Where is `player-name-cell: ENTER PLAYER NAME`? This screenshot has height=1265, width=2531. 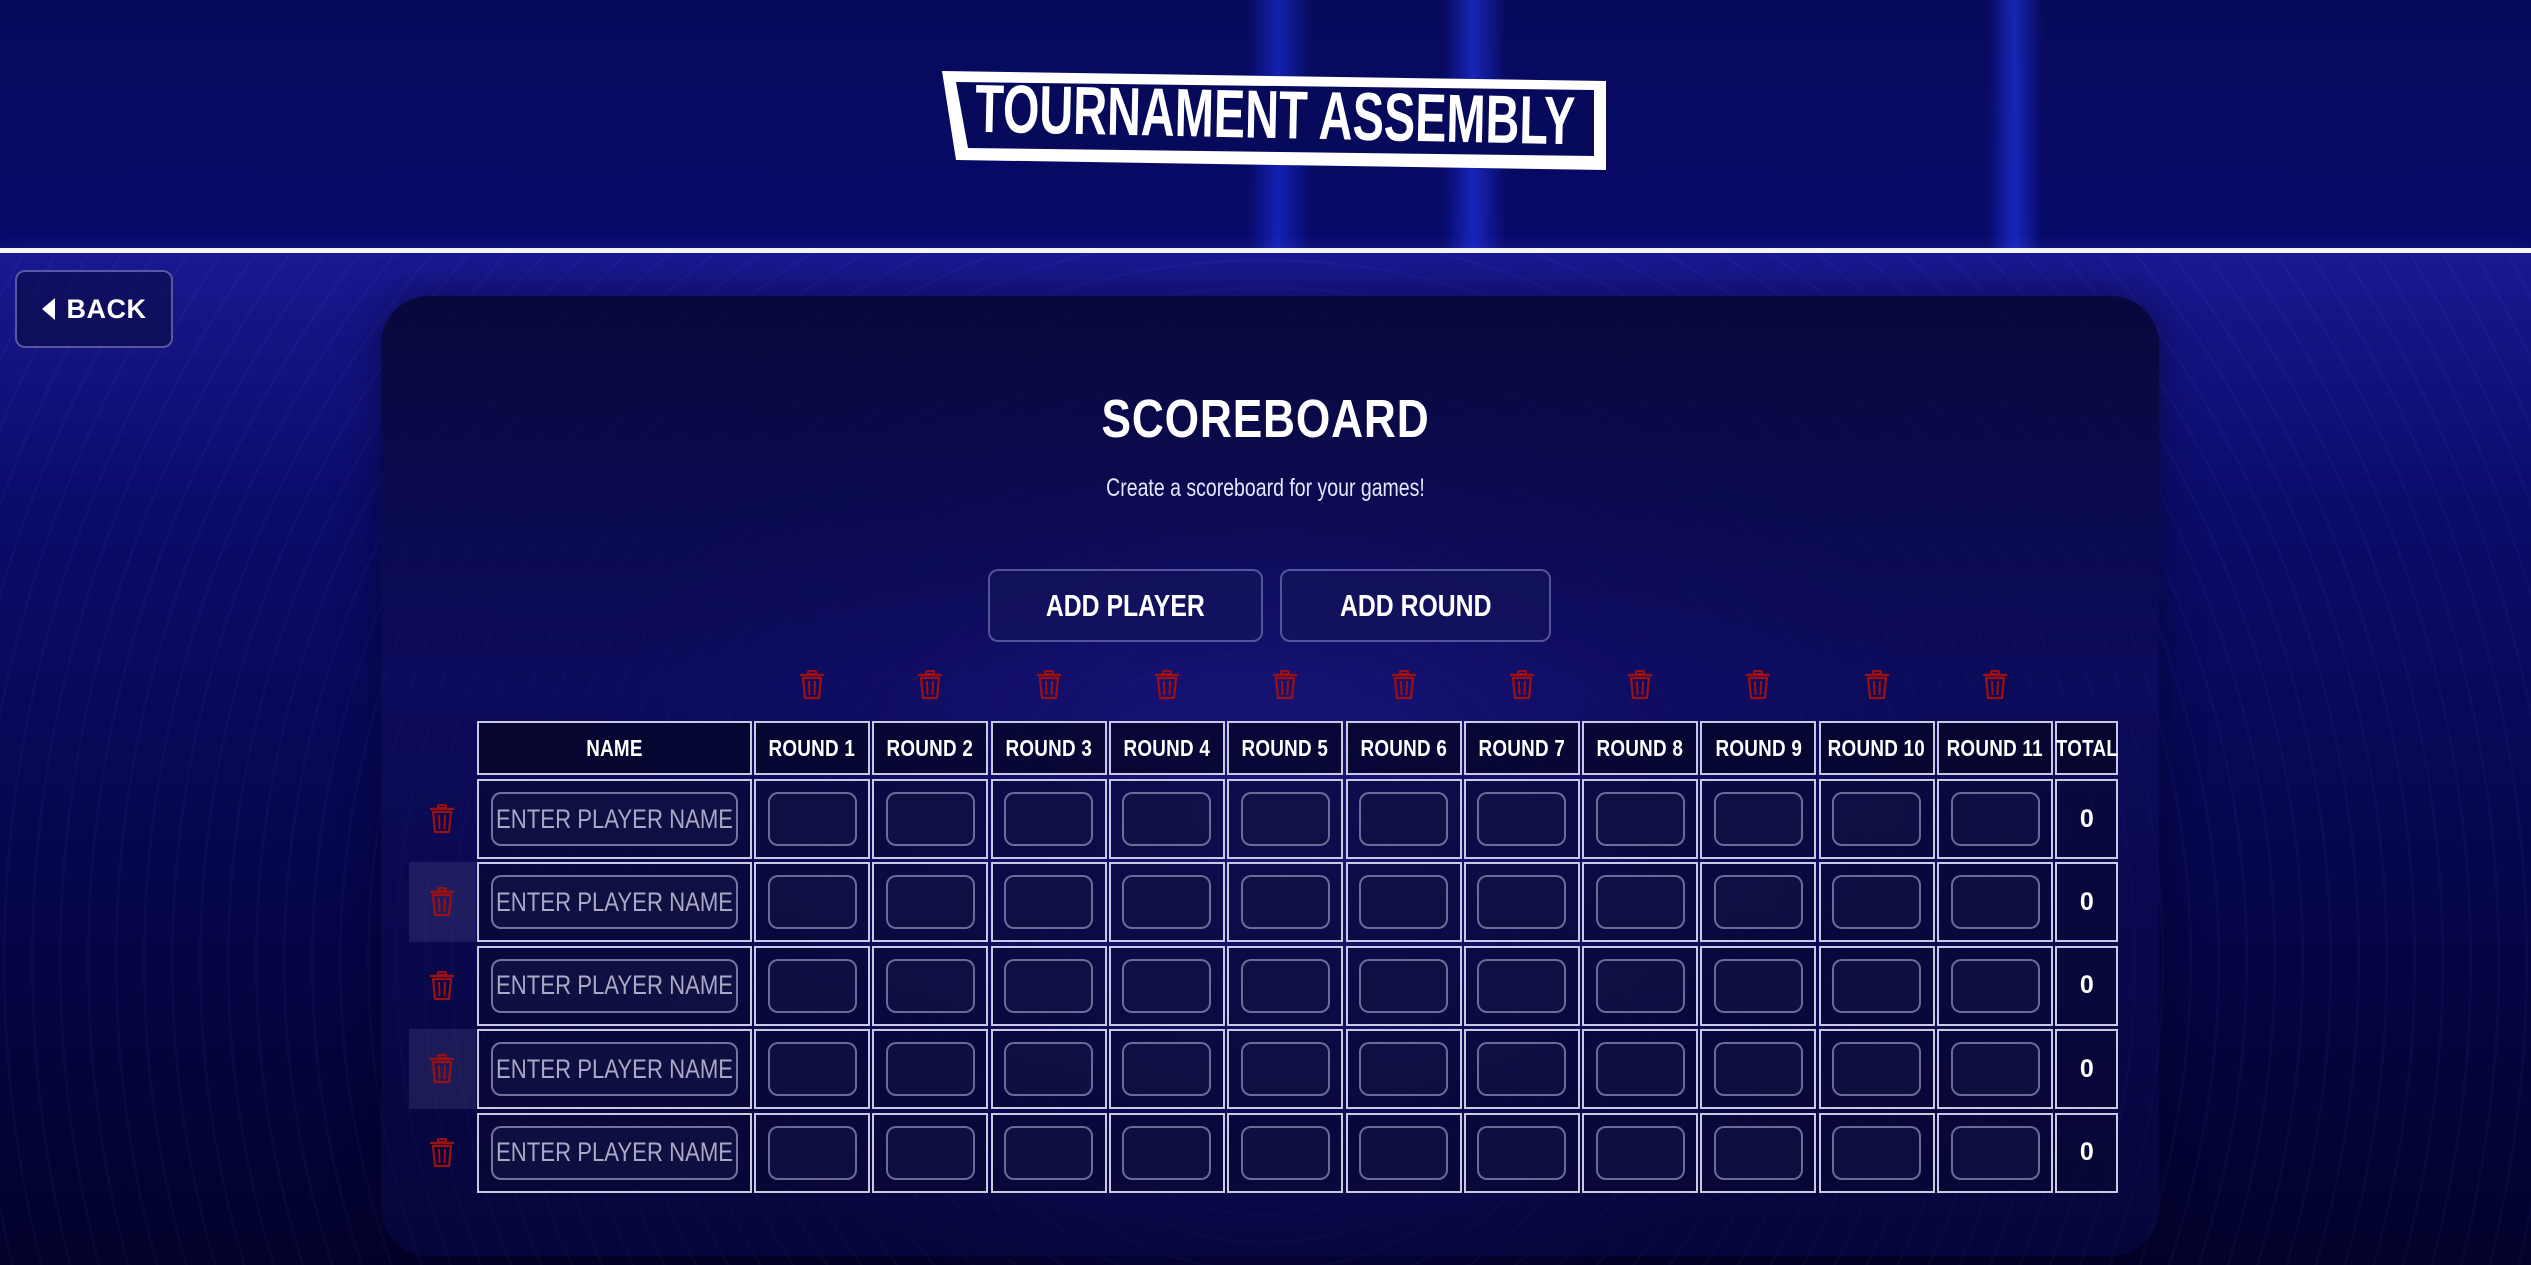 player-name-cell: ENTER PLAYER NAME is located at coordinates (614, 819).